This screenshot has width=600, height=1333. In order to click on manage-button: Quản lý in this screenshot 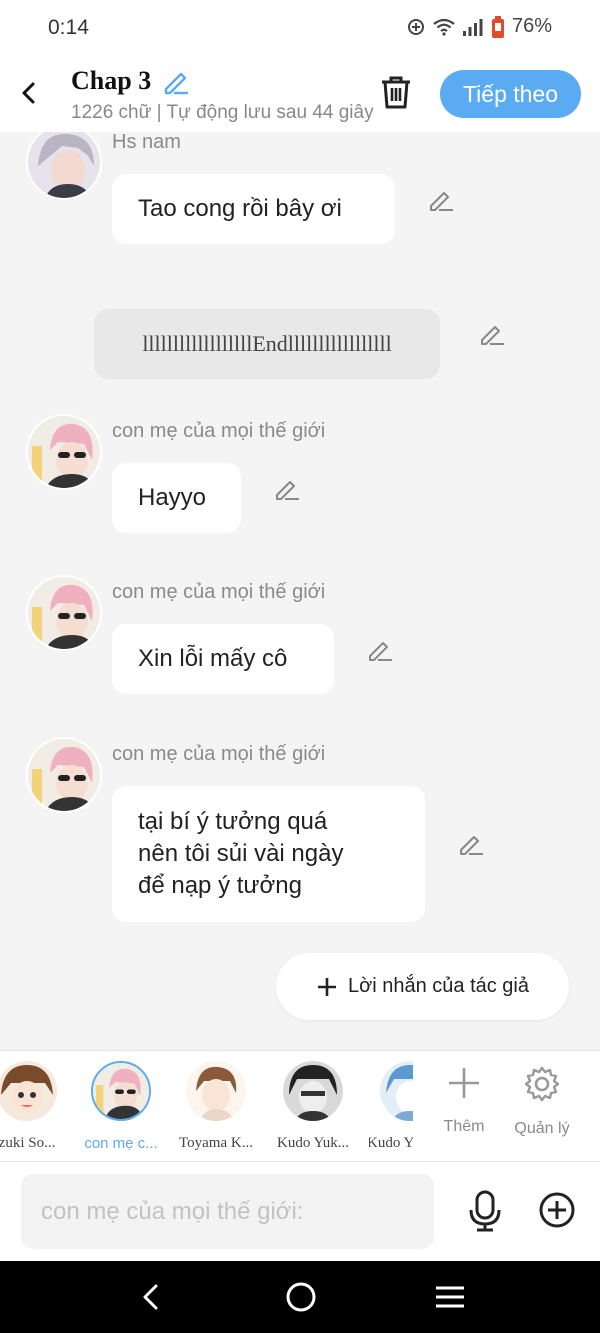, I will do `click(542, 1101)`.